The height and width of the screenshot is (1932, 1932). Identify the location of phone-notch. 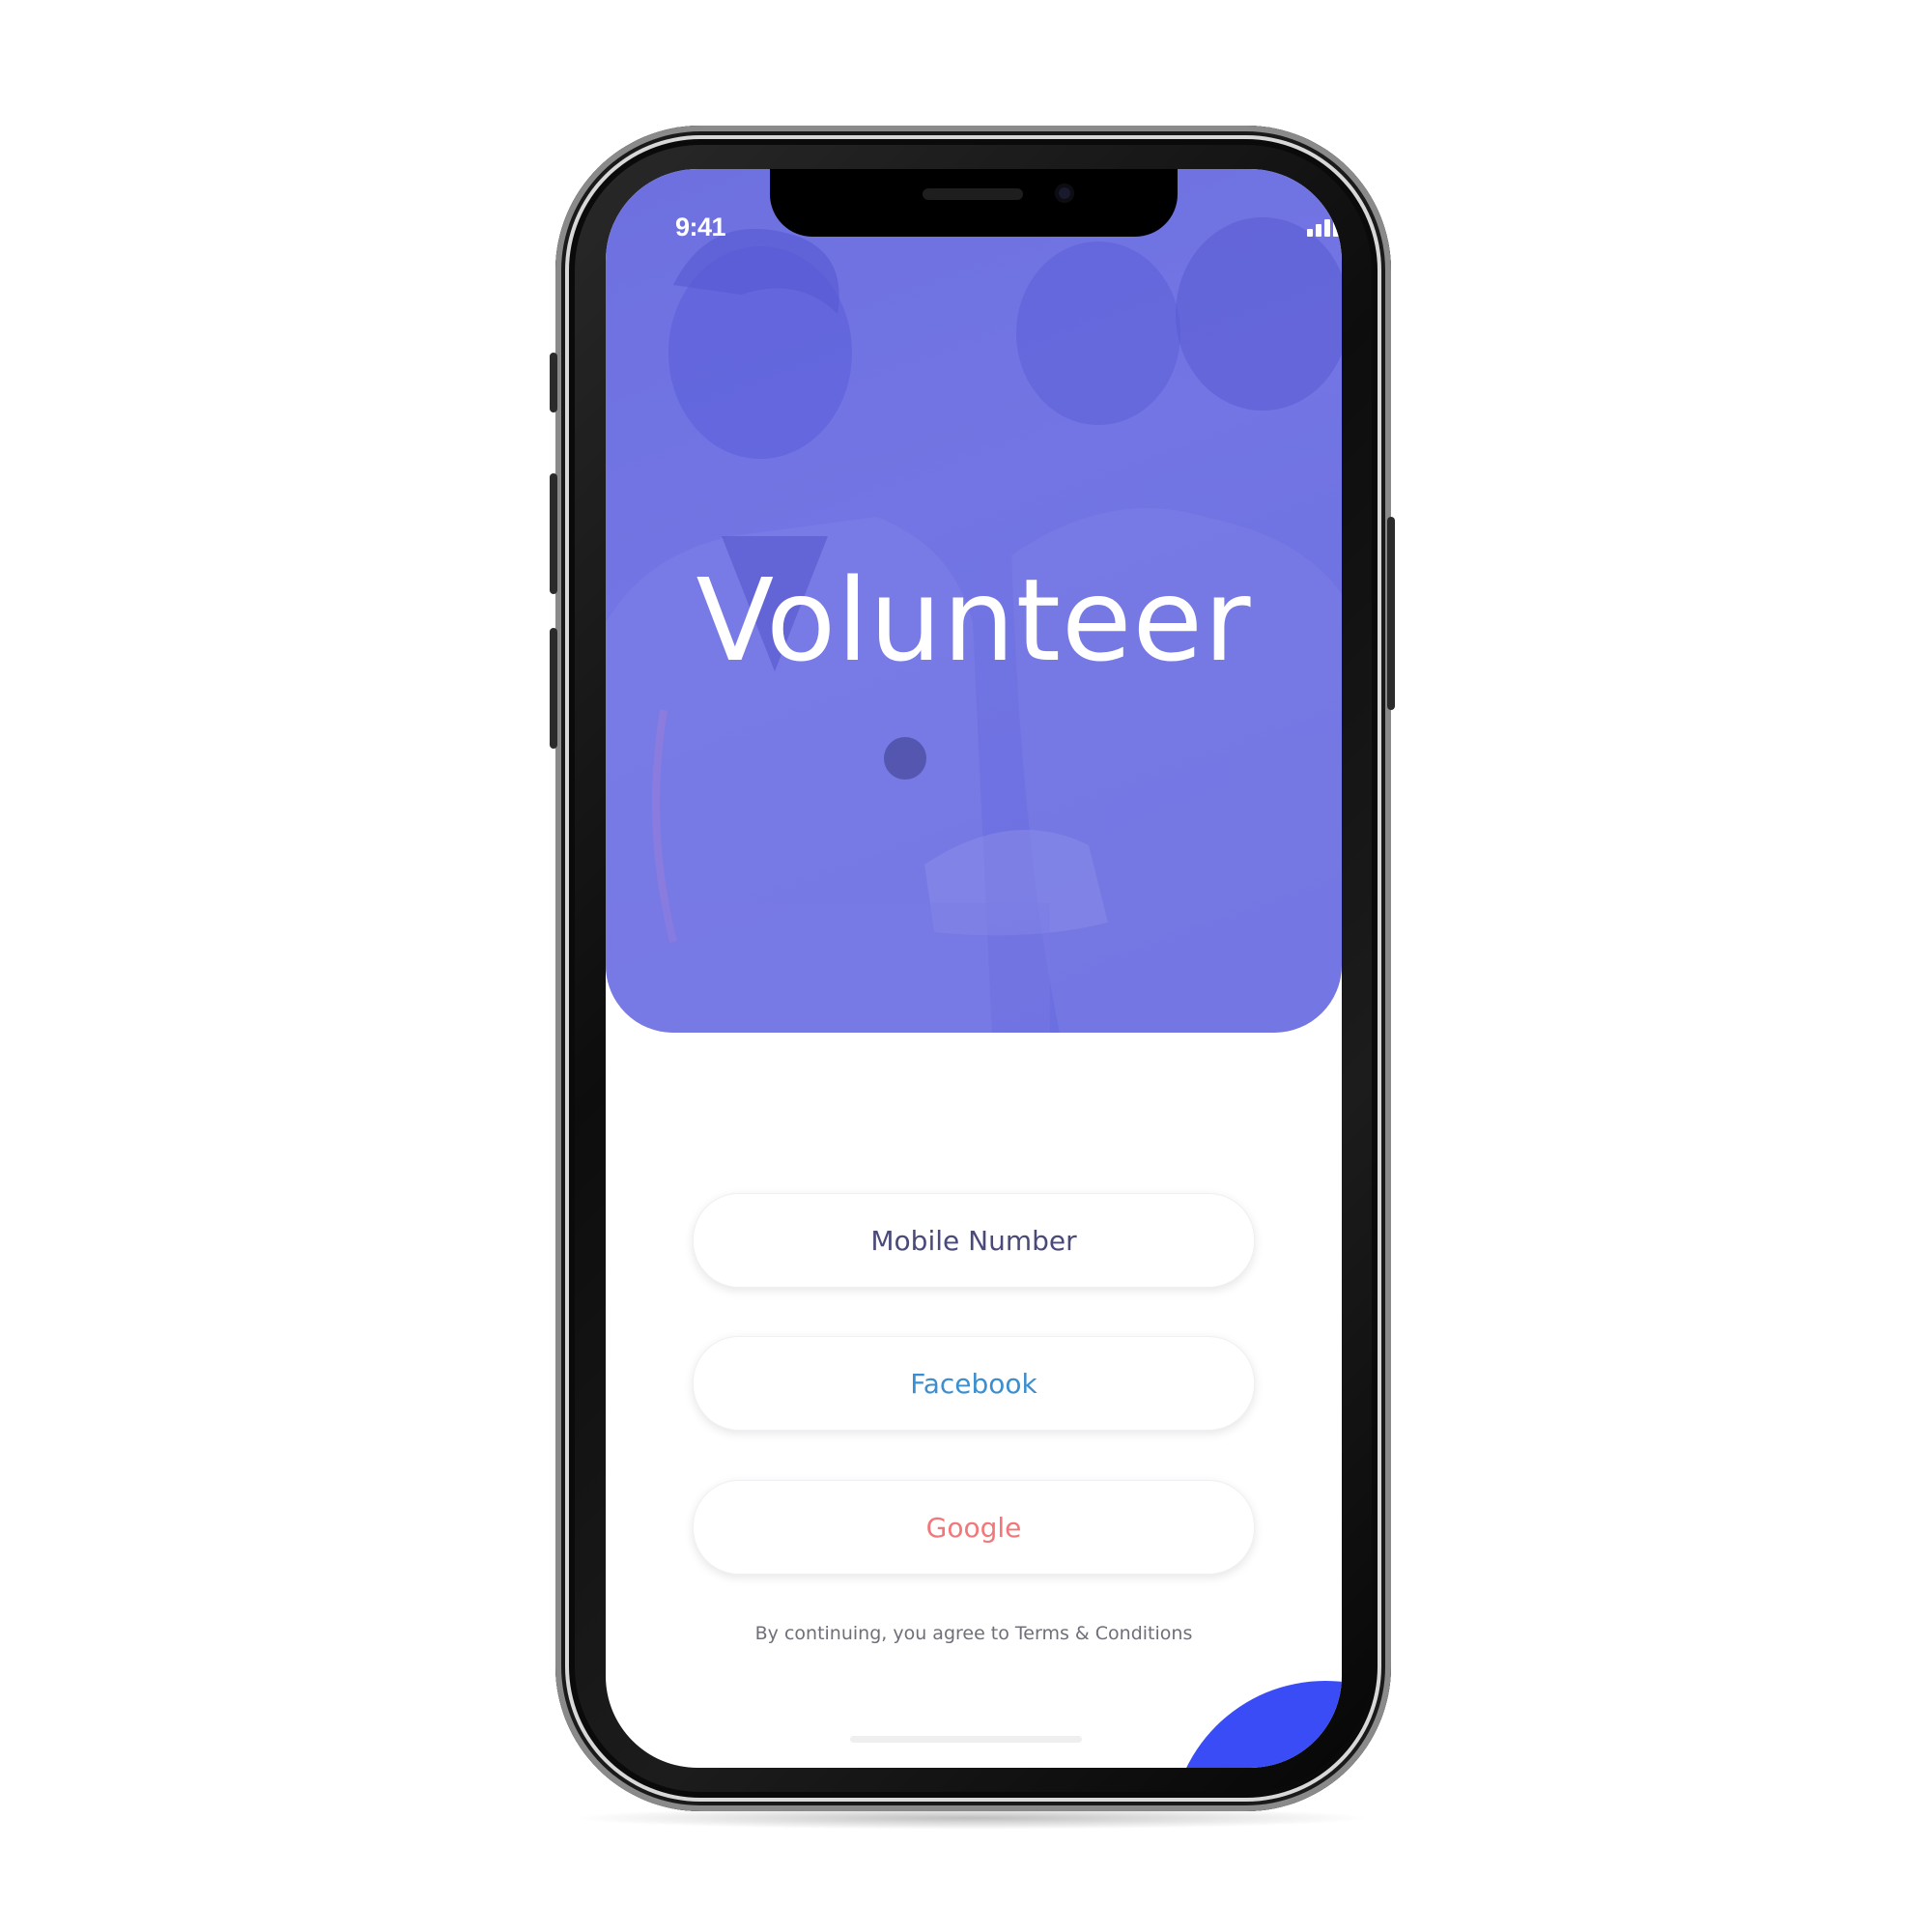
(974, 203).